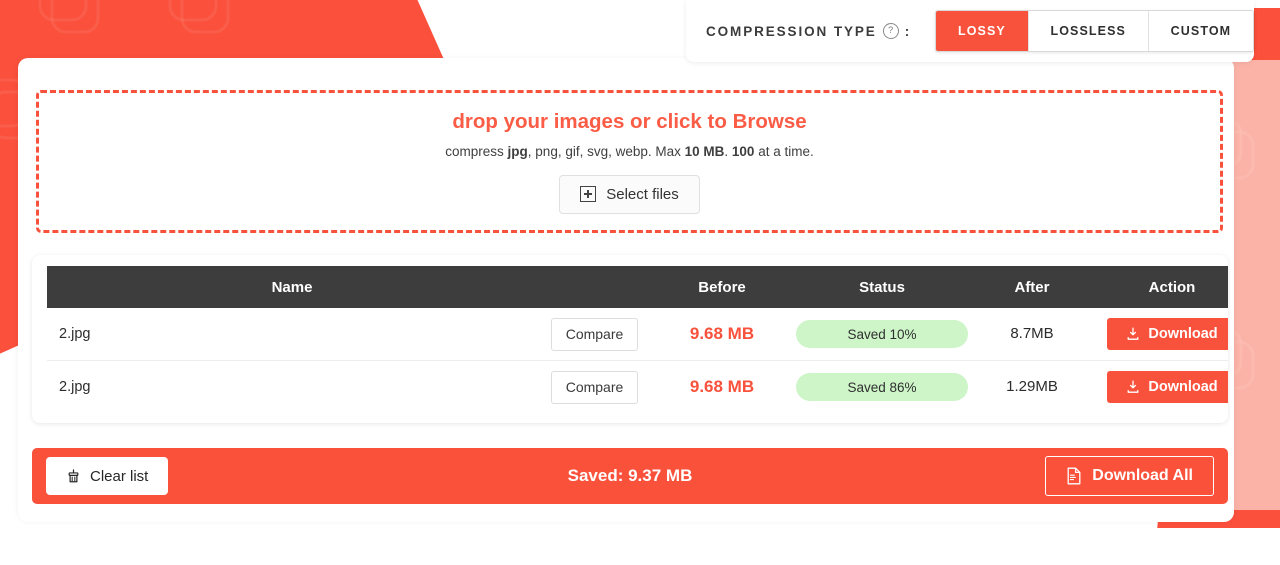 The width and height of the screenshot is (1280, 565). What do you see at coordinates (73, 476) in the screenshot?
I see `broom-icon` at bounding box center [73, 476].